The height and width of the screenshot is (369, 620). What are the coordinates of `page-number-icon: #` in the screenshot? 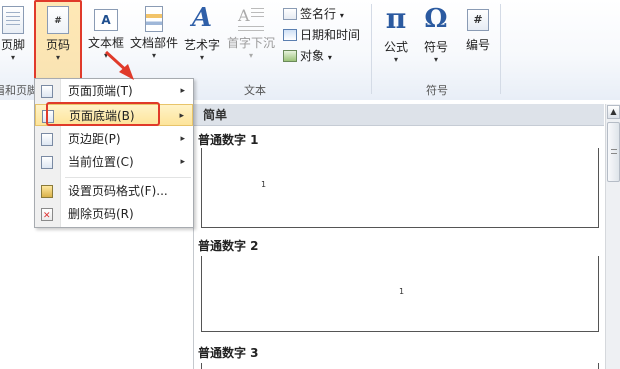 It's located at (58, 20).